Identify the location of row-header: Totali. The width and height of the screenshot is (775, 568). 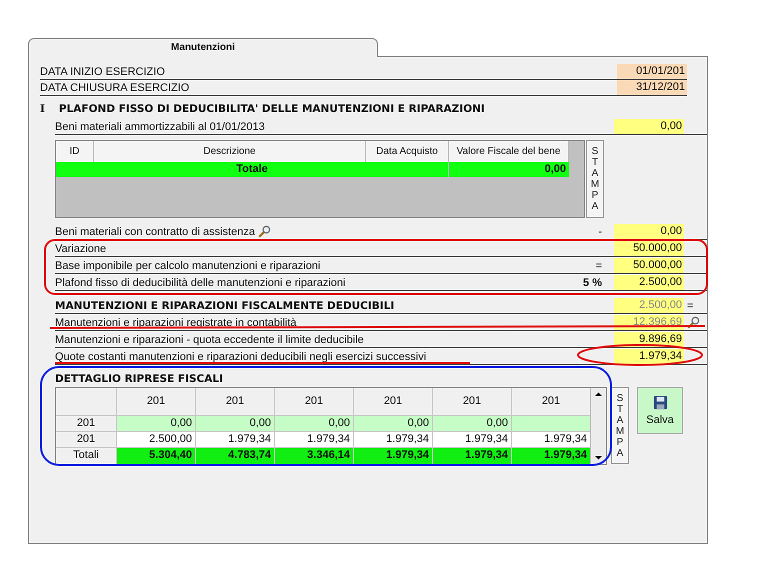
(86, 456).